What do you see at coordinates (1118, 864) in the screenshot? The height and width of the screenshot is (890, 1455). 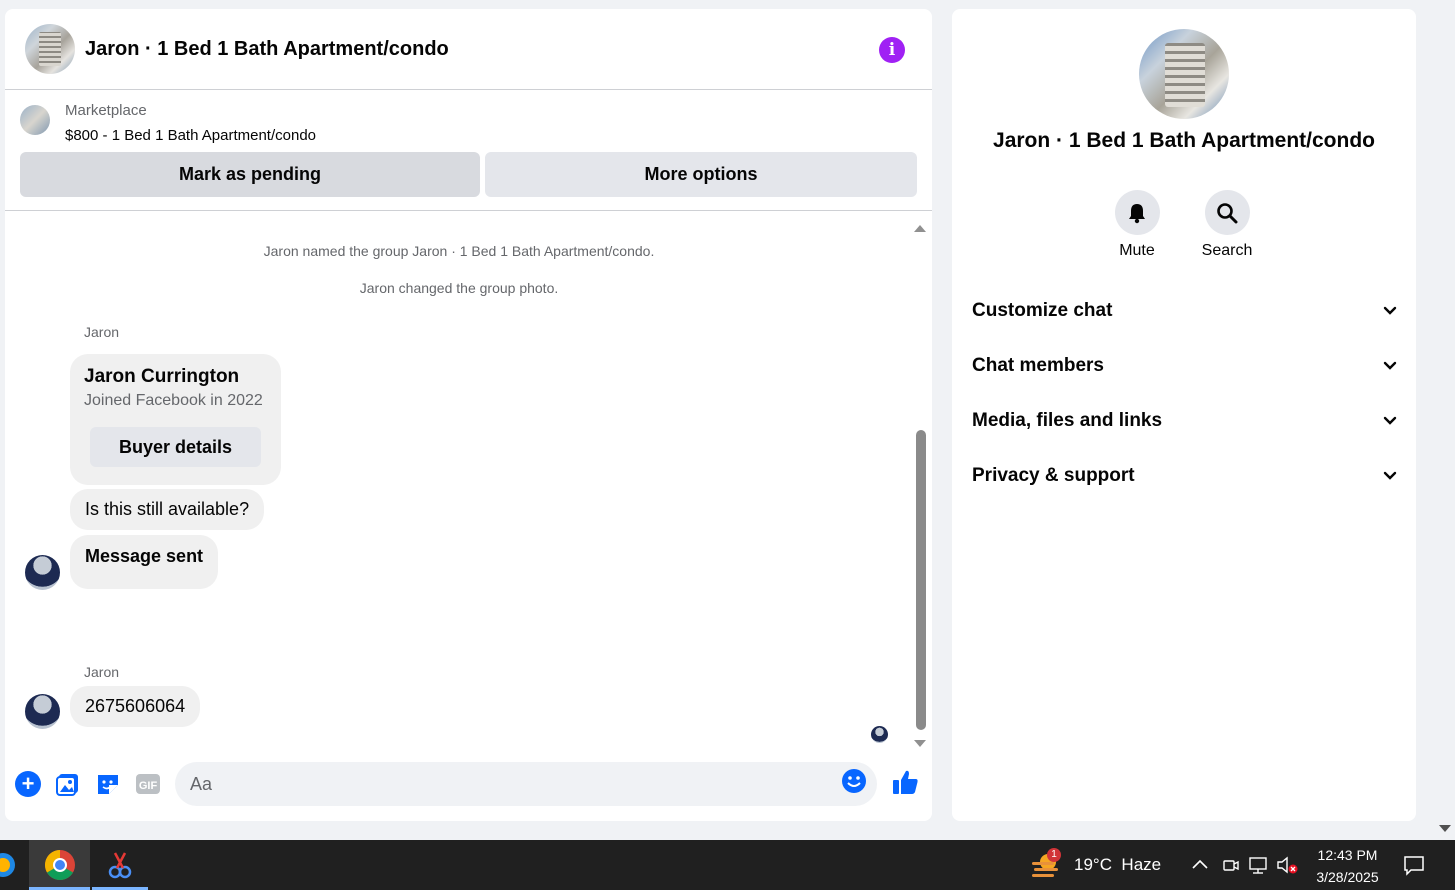 I see `weather-text: 19°C Haze` at bounding box center [1118, 864].